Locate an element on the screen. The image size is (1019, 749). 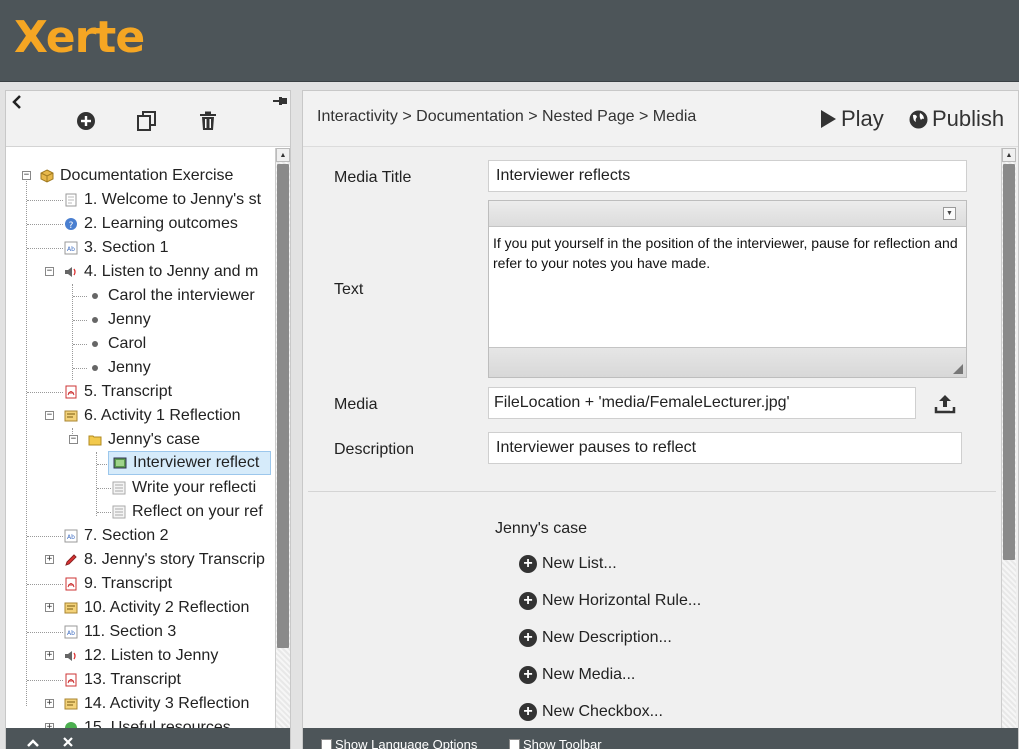
pencil-icon is located at coordinates (71, 560).